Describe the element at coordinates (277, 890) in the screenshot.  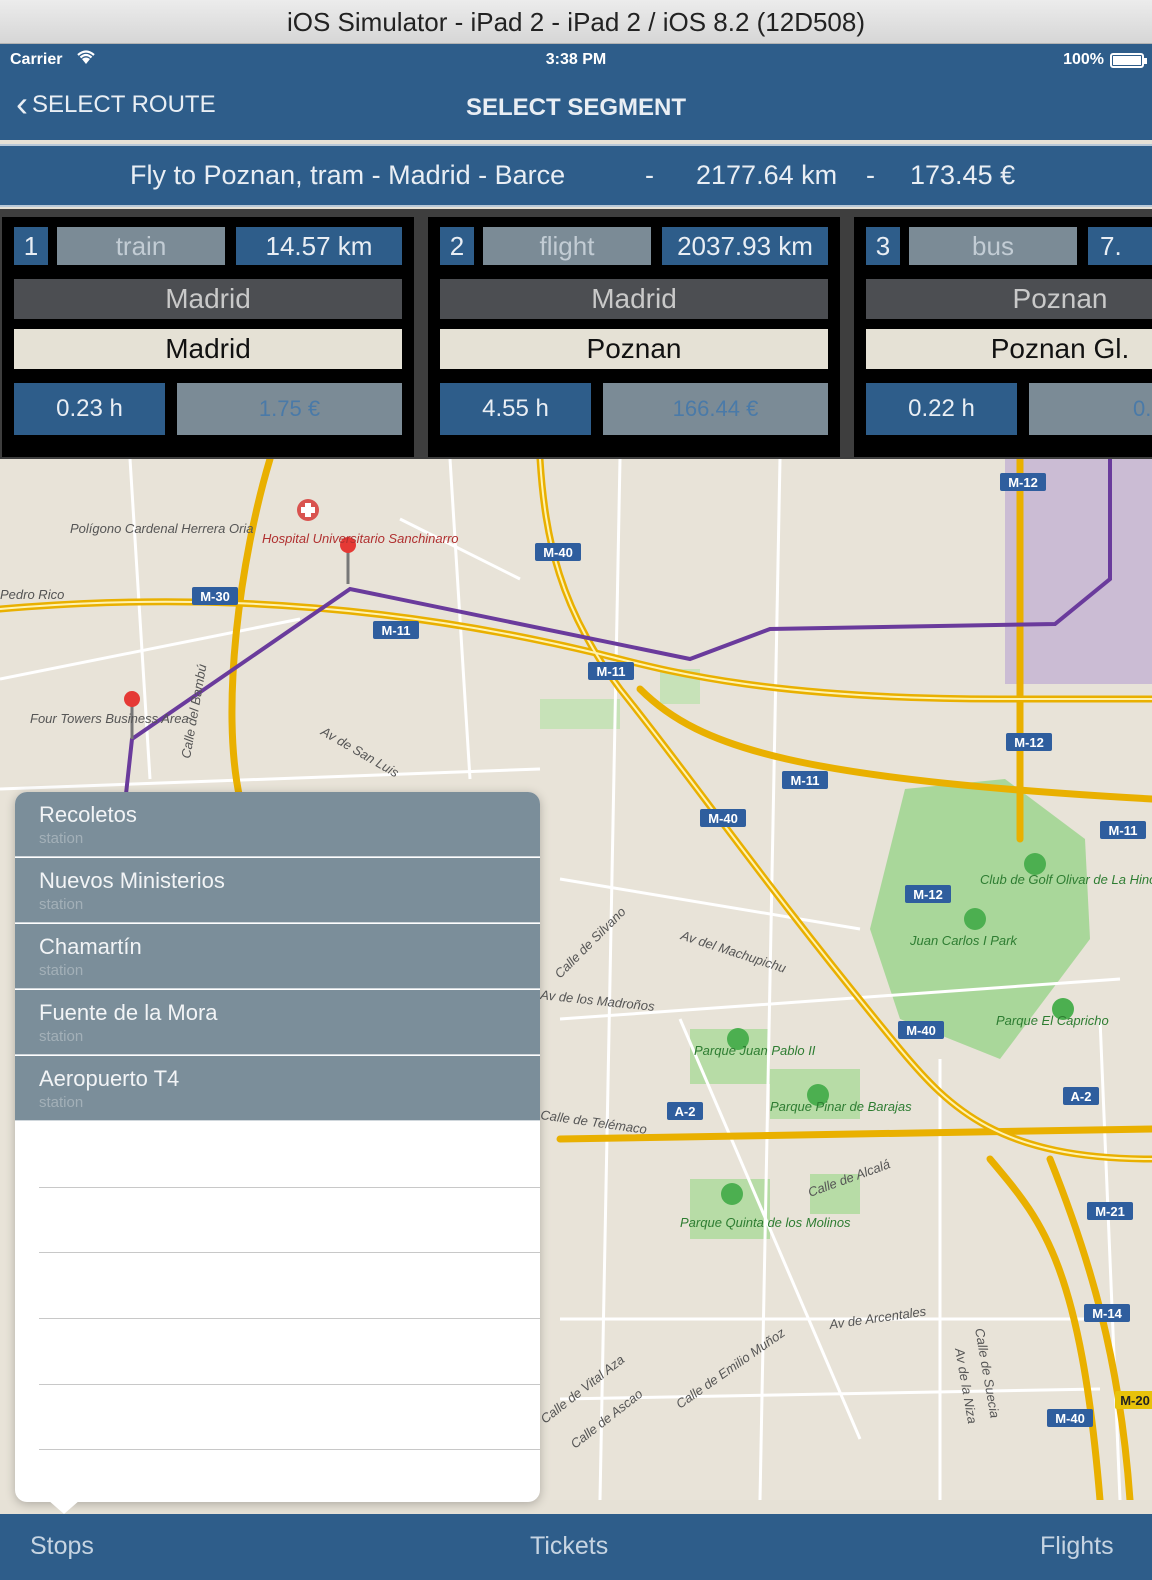
I see `stop-row: Nuevos Ministerios station` at that location.